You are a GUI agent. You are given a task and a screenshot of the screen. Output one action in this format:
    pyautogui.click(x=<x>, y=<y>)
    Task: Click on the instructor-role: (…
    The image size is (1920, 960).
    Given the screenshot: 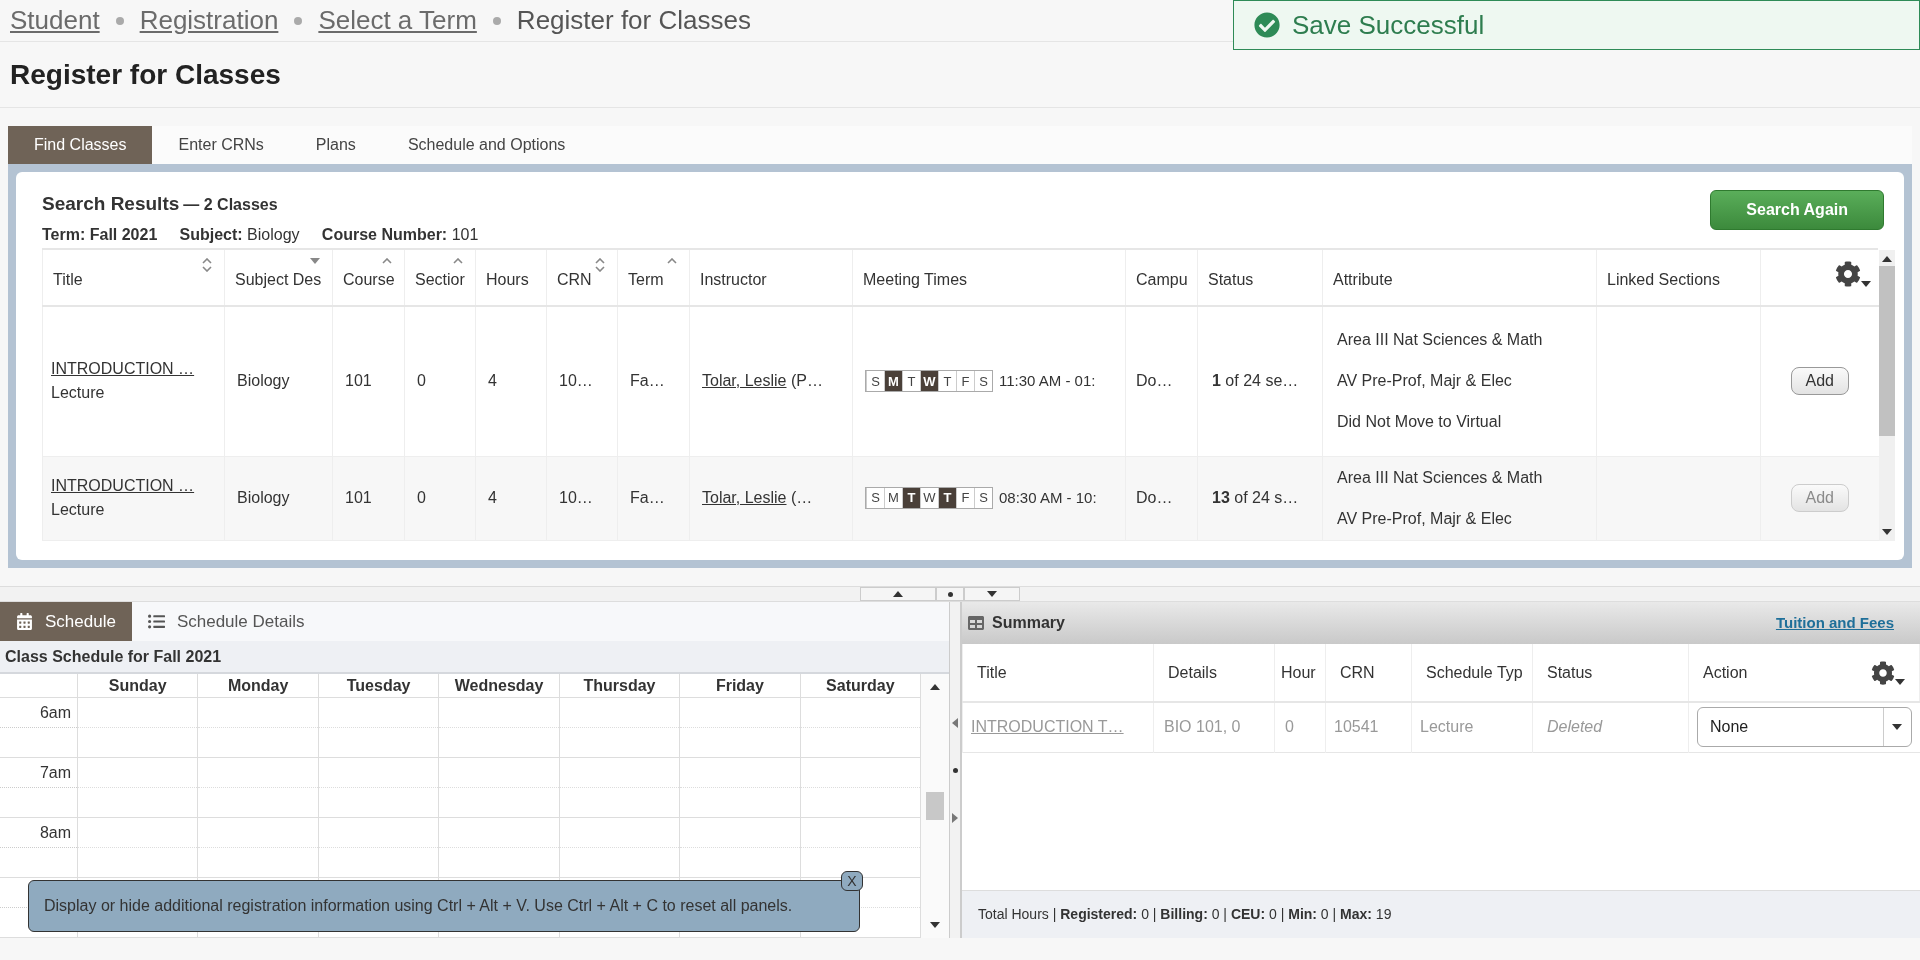 What is the action you would take?
    pyautogui.click(x=801, y=497)
    